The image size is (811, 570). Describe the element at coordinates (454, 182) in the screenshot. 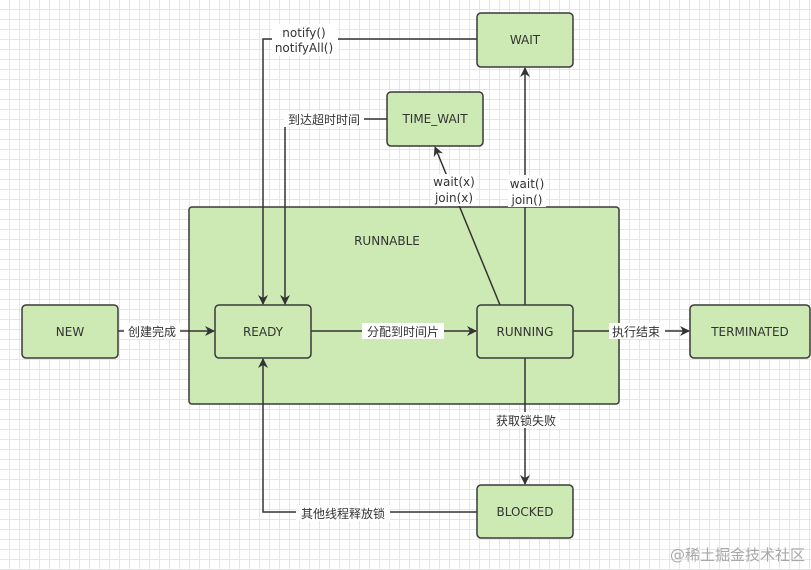

I see `label-wait-x: wait(x)` at that location.